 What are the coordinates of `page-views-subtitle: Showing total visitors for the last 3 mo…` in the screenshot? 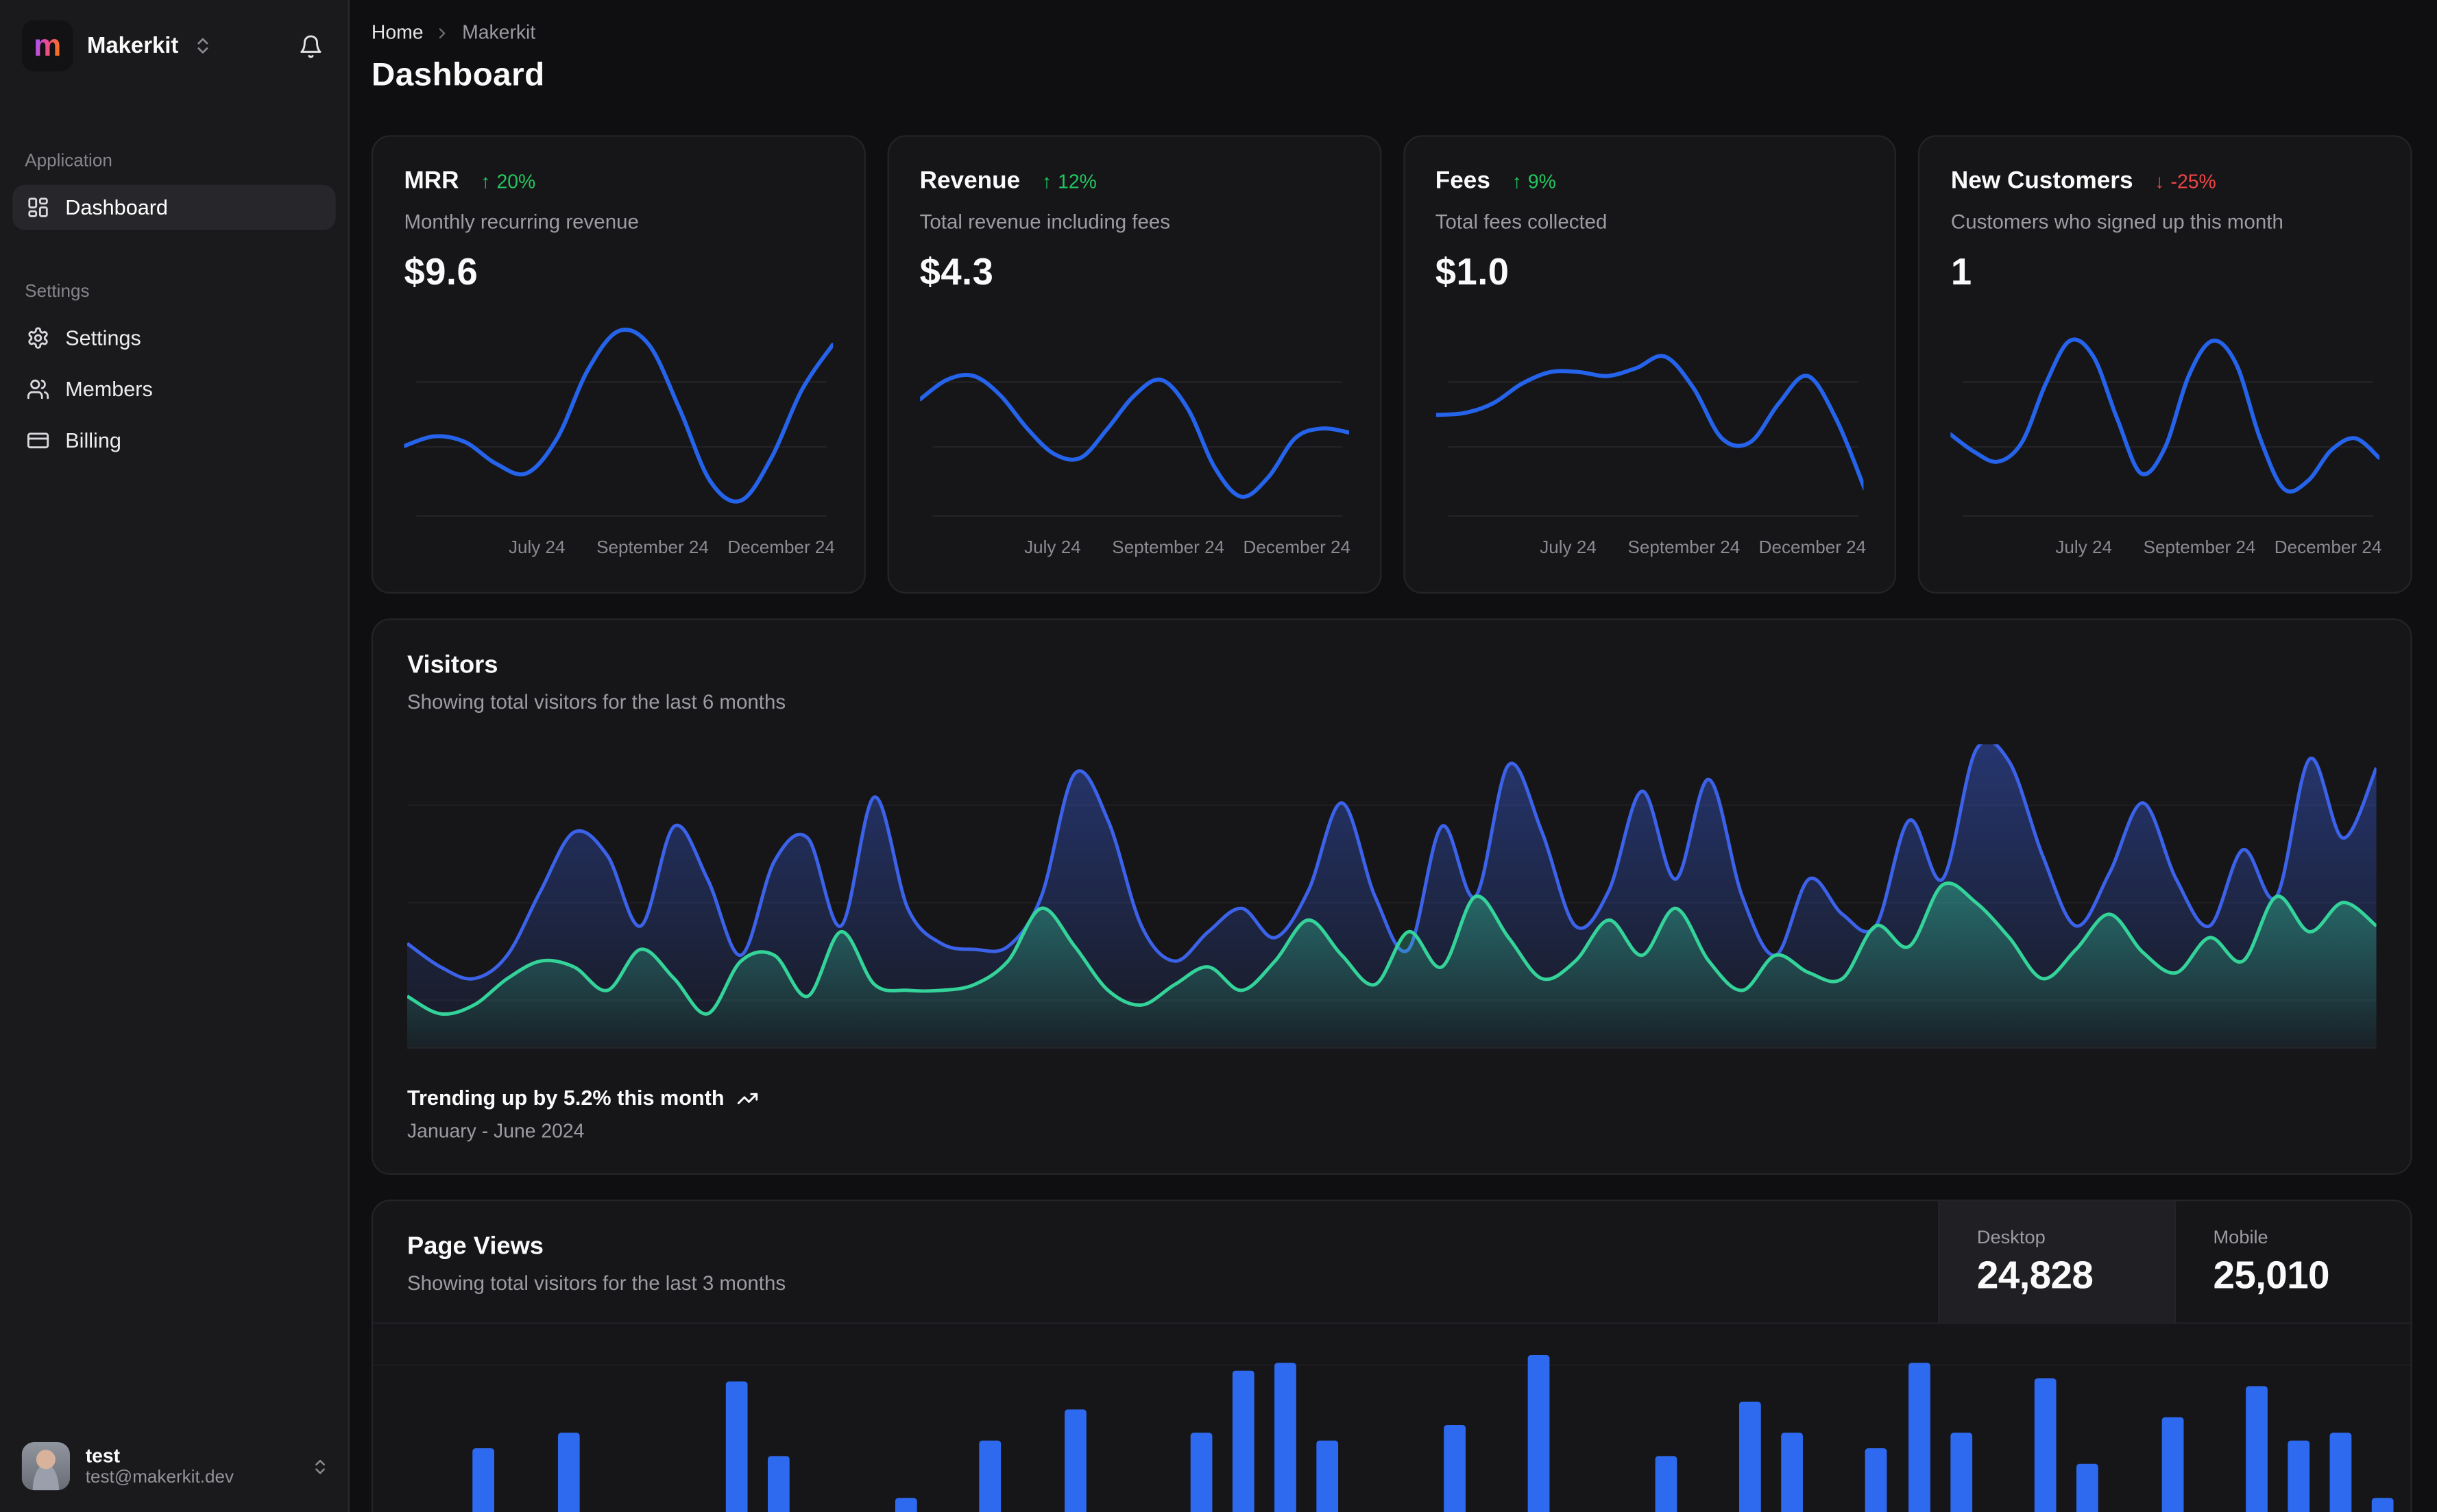 It's located at (596, 1283).